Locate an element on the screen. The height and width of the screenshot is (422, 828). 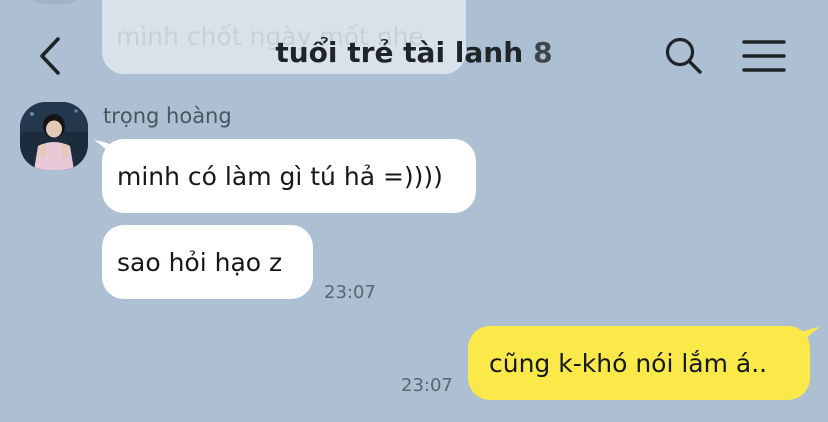
menu-button is located at coordinates (764, 56).